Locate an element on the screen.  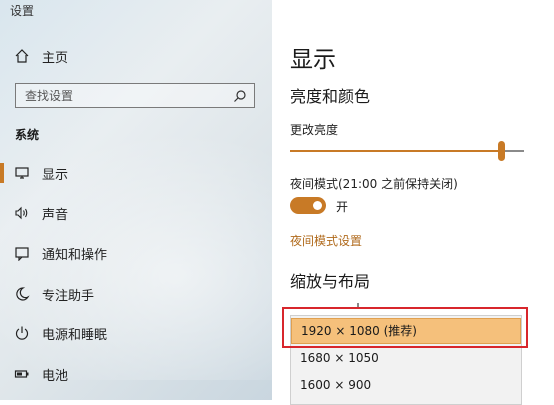
brightness-slider-thumb is located at coordinates (501, 151).